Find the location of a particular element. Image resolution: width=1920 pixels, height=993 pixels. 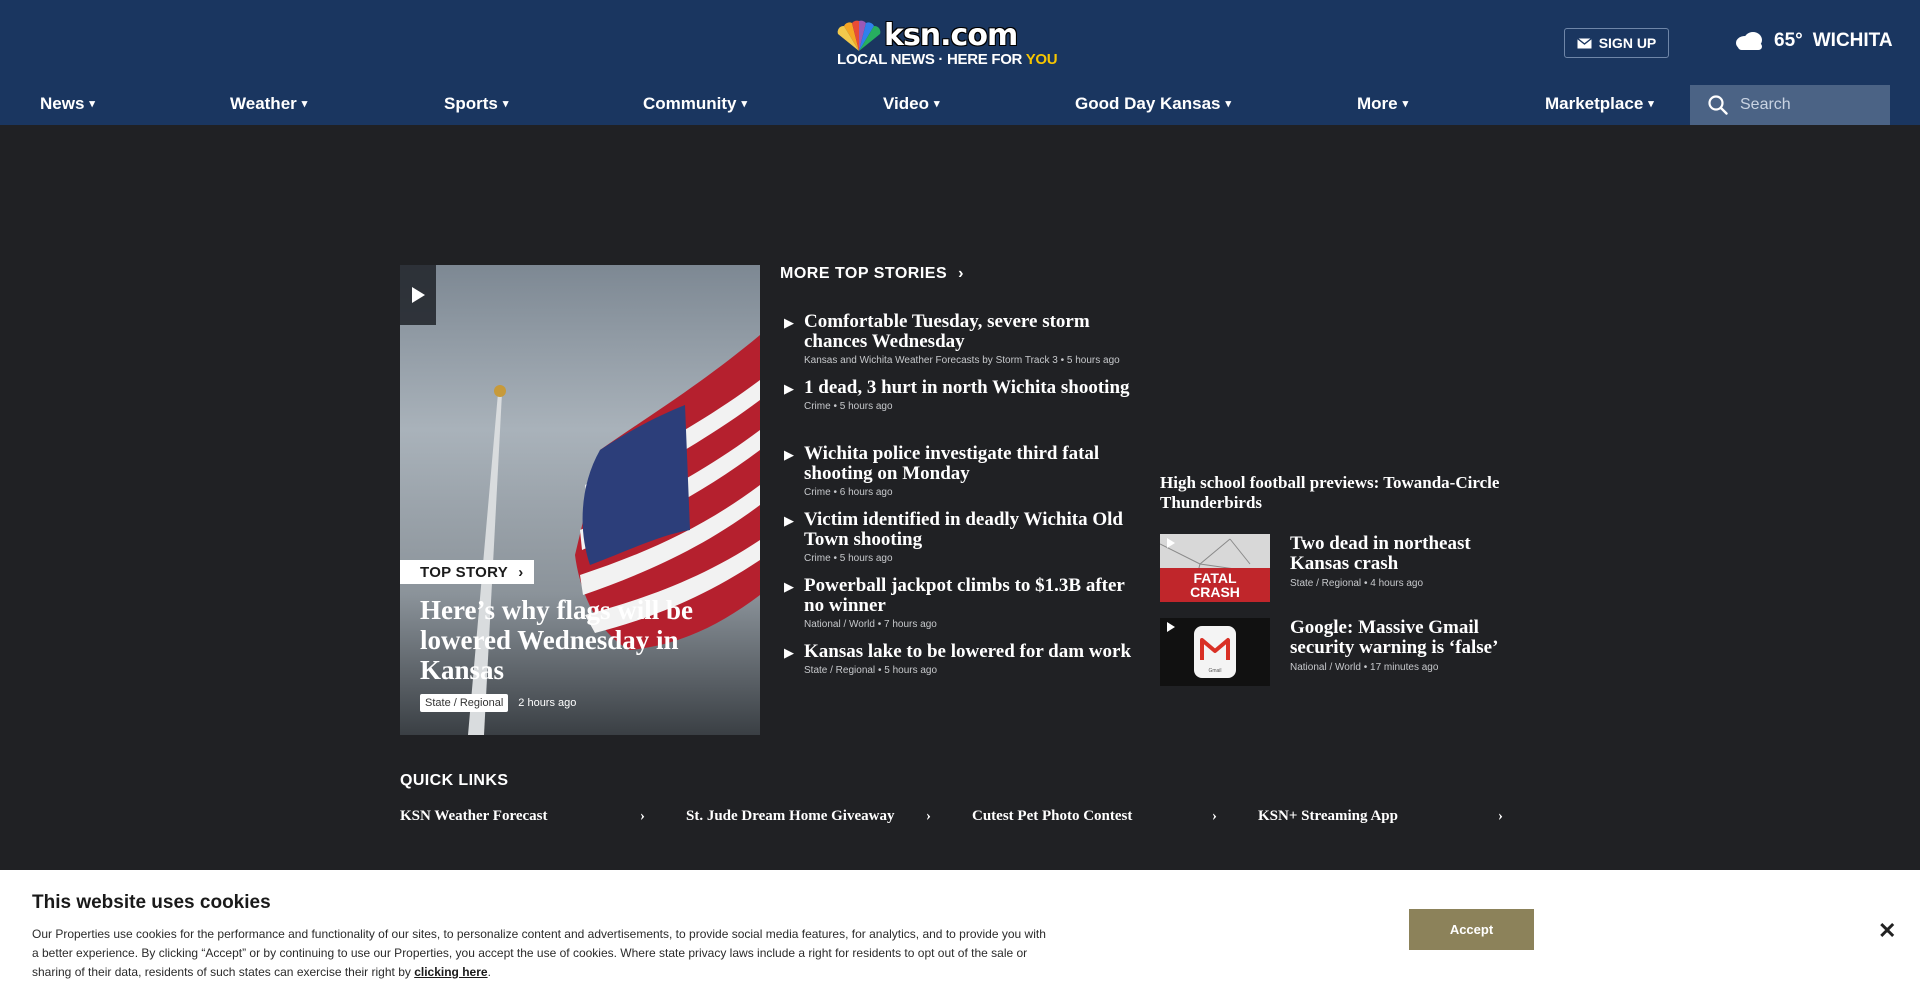

nav-item-sports: Sports ▾ is located at coordinates (476, 104).